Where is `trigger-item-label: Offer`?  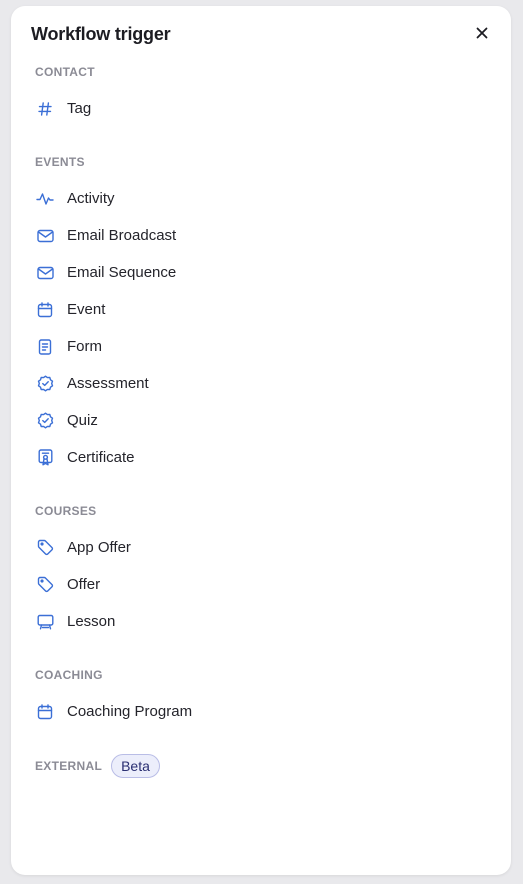 trigger-item-label: Offer is located at coordinates (84, 584).